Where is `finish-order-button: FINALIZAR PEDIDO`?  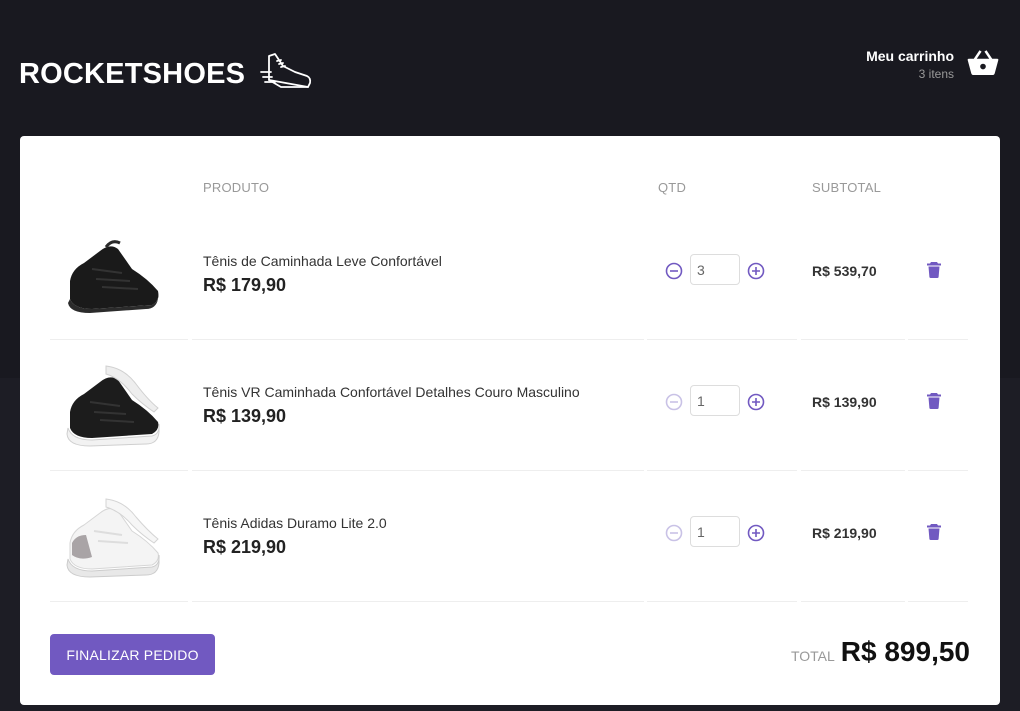 finish-order-button: FINALIZAR PEDIDO is located at coordinates (132, 654).